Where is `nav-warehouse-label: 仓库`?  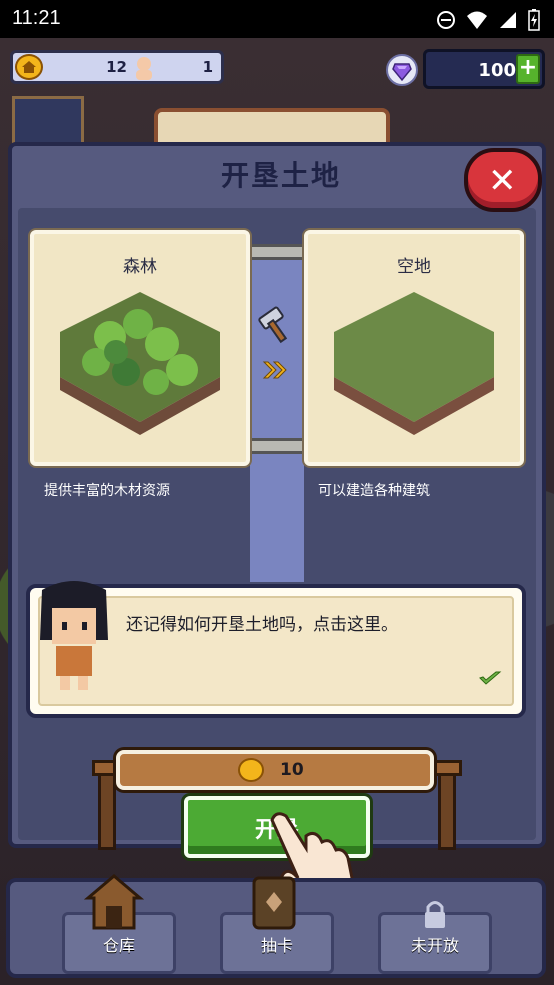
nav-warehouse-label: 仓库 is located at coordinates (118, 945).